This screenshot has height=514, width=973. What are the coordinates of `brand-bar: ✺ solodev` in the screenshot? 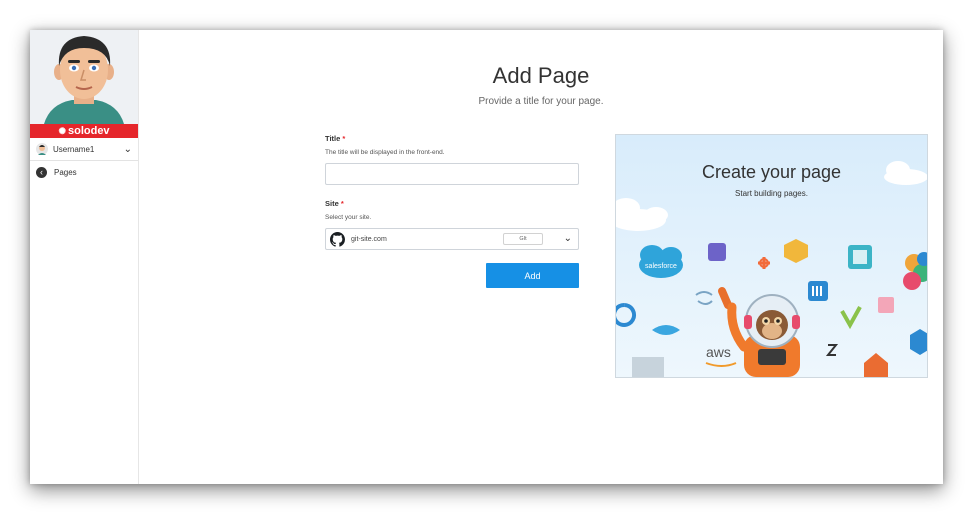 It's located at (84, 131).